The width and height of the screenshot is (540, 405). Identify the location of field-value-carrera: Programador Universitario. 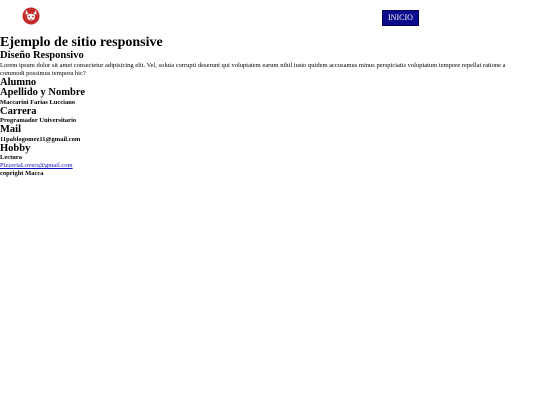
(38, 121).